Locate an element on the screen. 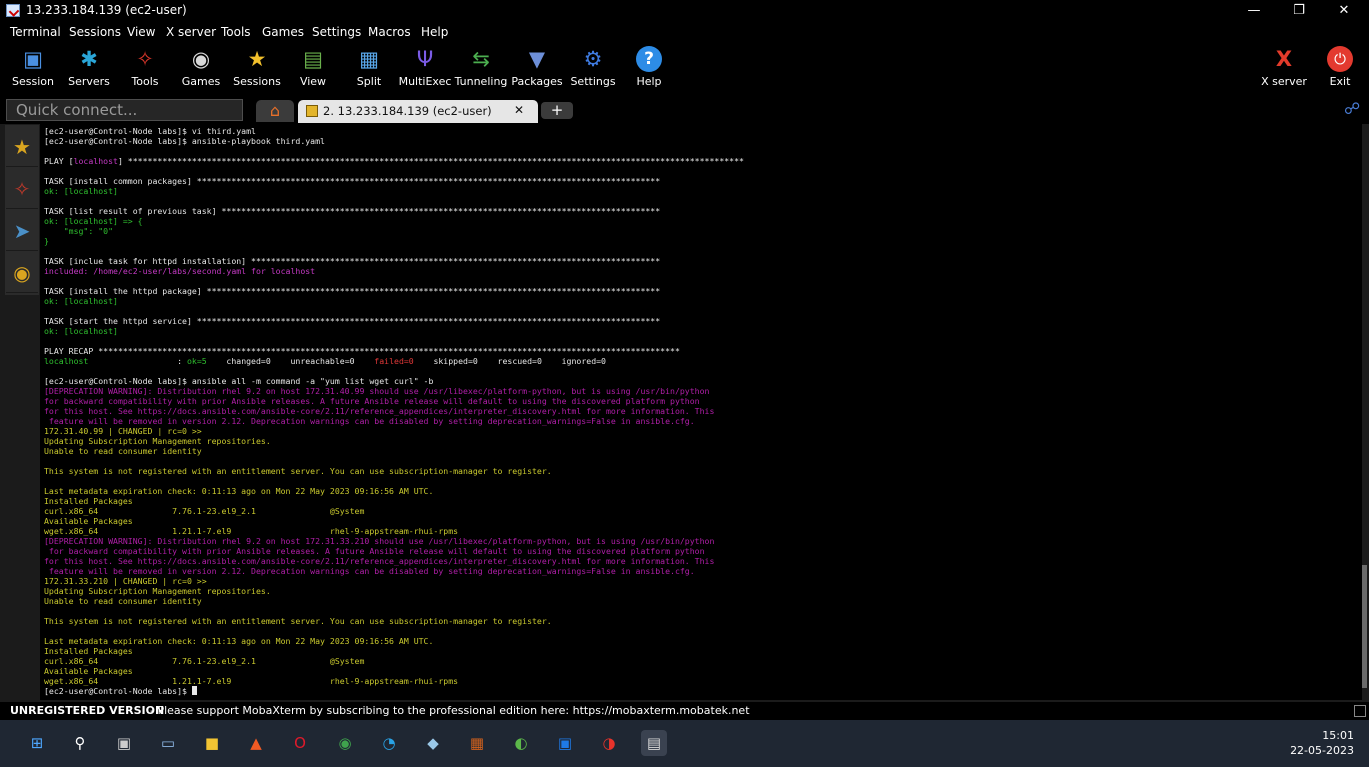  new-tab-button: + is located at coordinates (557, 110).